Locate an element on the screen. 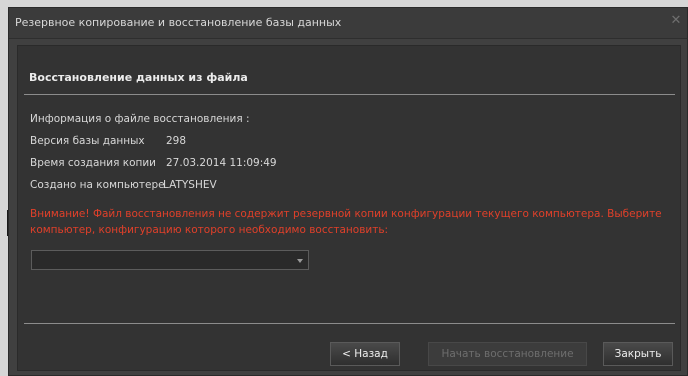 The height and width of the screenshot is (376, 688). top-divider is located at coordinates (349, 94).